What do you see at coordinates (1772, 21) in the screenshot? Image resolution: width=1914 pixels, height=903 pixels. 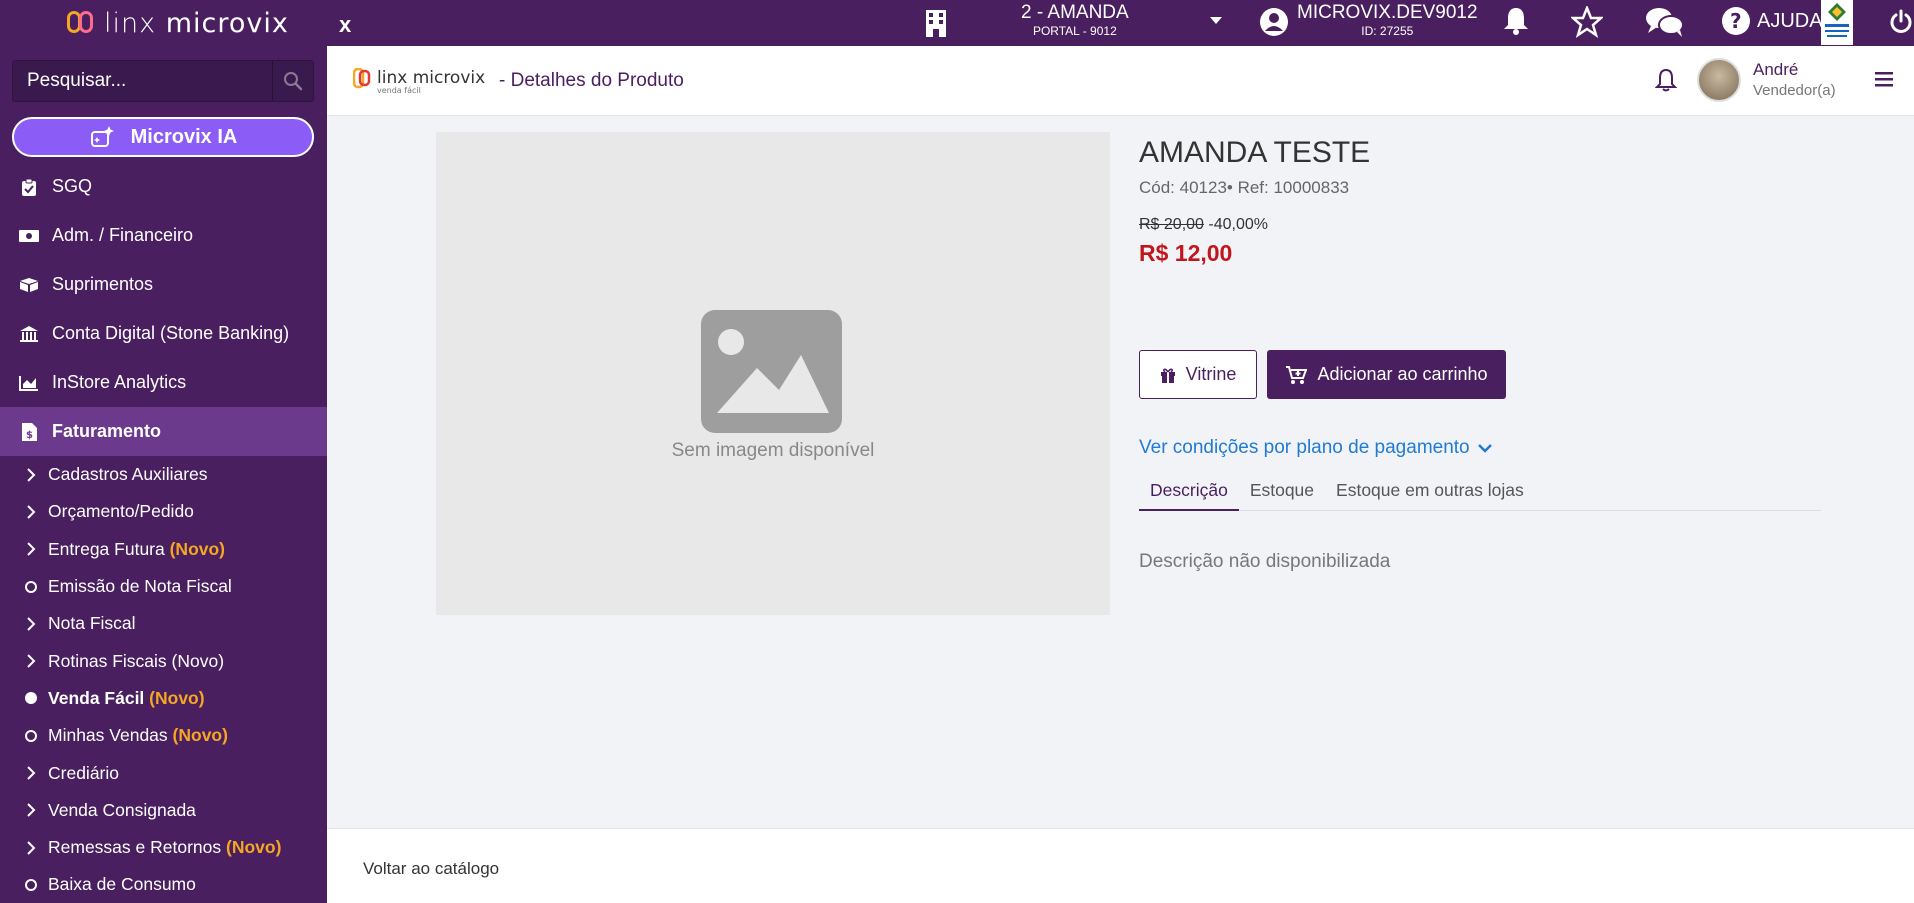 I see `help-button: ? AJUDA` at bounding box center [1772, 21].